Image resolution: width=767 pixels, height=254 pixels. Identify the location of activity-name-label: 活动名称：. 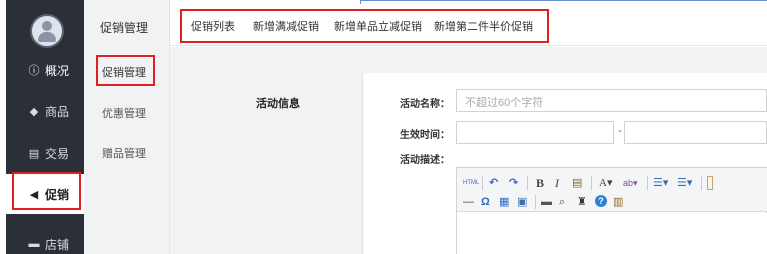
(425, 104).